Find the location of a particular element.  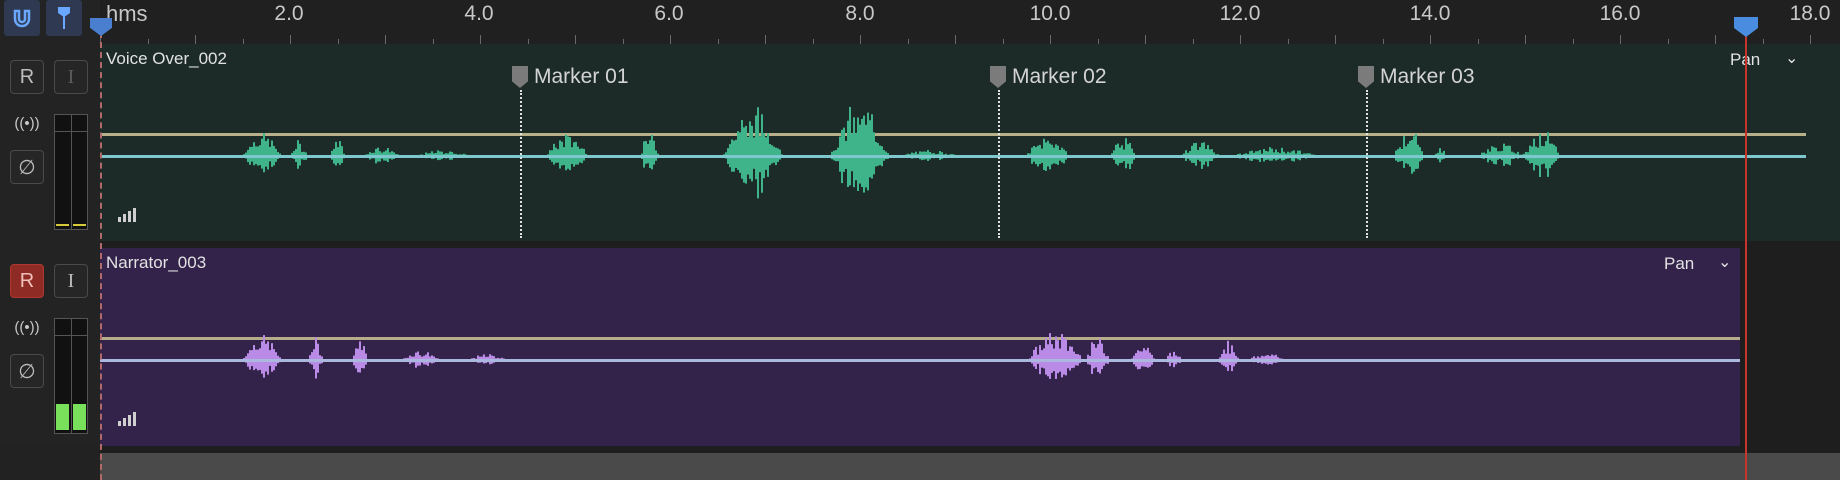

ruler-tick-label: 4.0 is located at coordinates (479, 13).